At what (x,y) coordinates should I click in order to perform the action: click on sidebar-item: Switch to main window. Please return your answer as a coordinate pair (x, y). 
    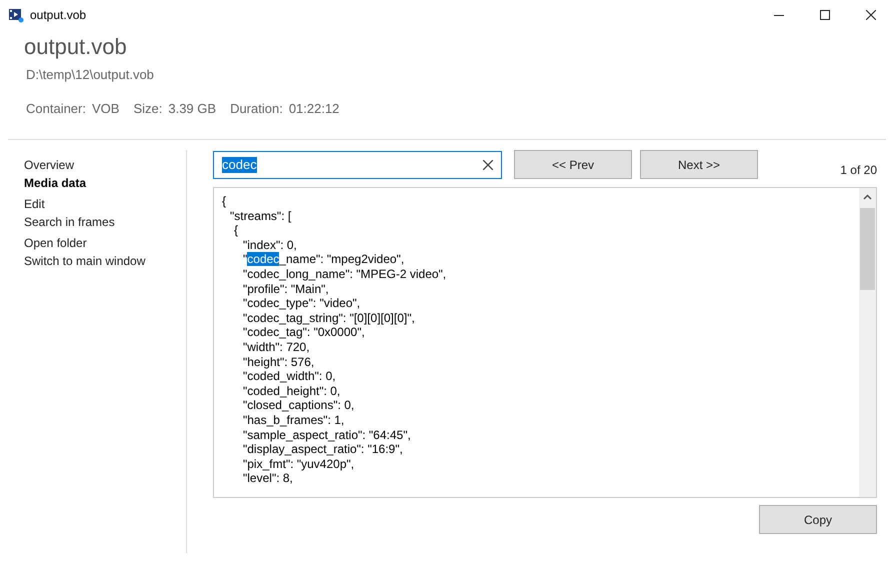
    Looking at the image, I should click on (105, 261).